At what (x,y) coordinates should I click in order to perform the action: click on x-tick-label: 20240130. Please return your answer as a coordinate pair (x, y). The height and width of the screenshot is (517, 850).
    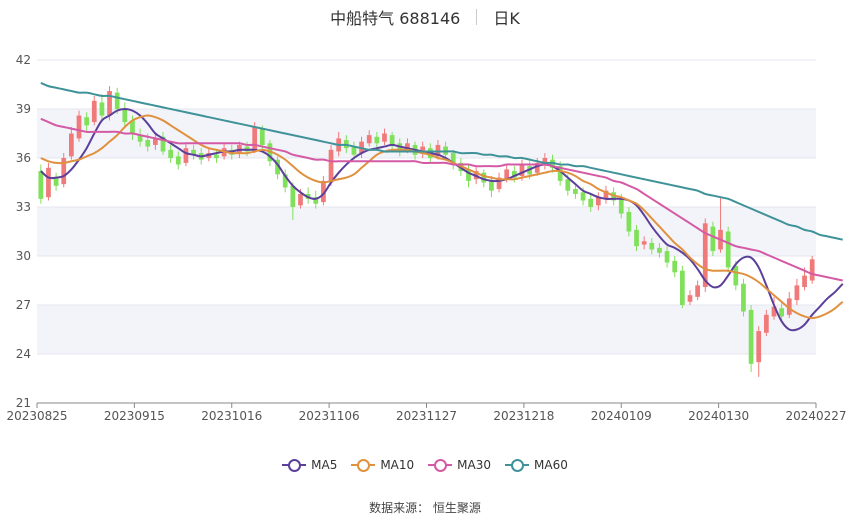
    Looking at the image, I should click on (718, 416).